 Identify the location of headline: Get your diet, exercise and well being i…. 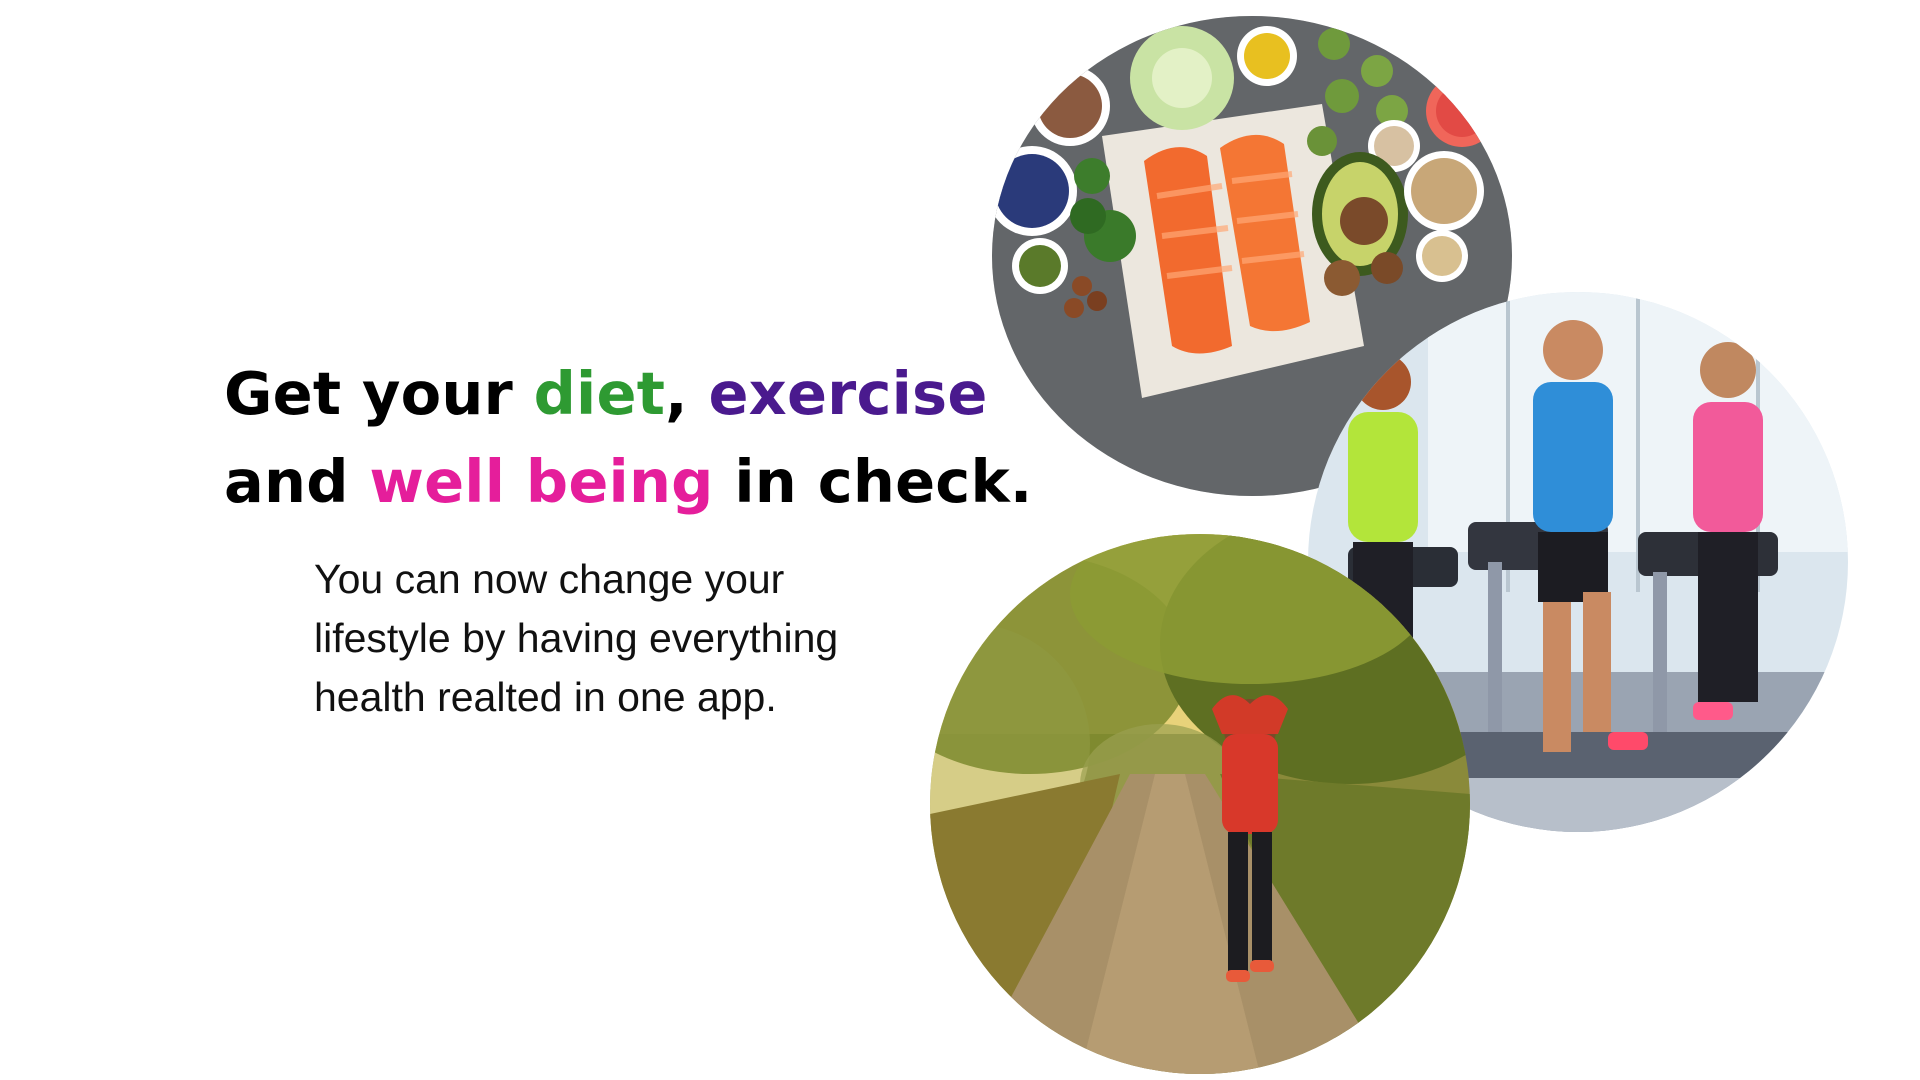
(628, 438).